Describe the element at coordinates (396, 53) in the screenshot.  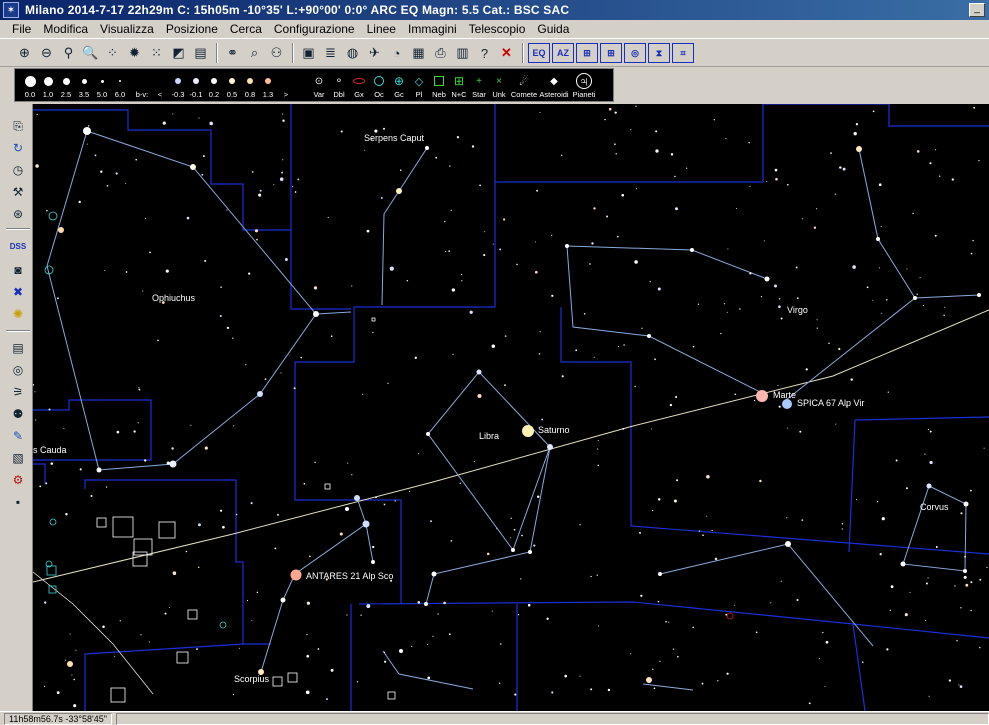
I see `gauge-icon: ◔` at that location.